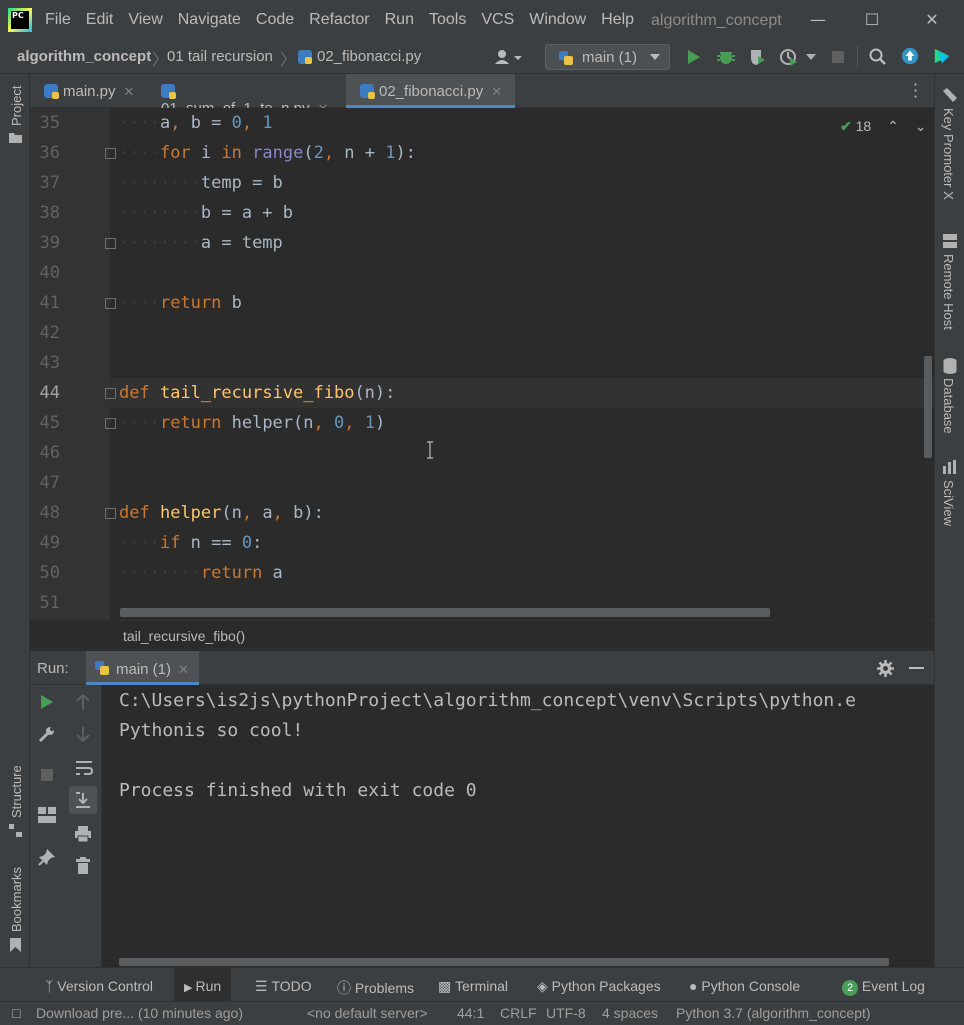  What do you see at coordinates (142, 668) in the screenshot?
I see `run-tab-main: main (1) ✕` at bounding box center [142, 668].